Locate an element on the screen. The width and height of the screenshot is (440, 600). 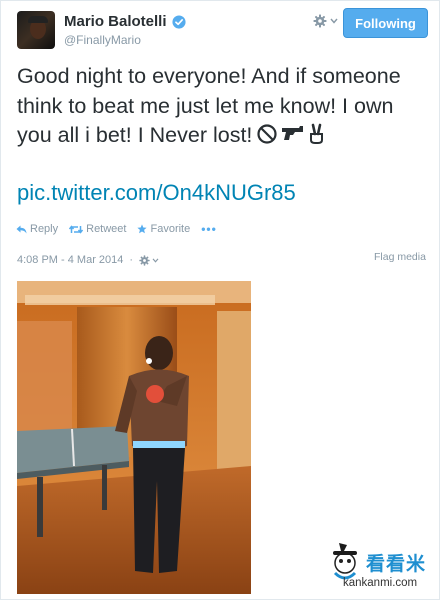
person-head is located at coordinates (159, 353).